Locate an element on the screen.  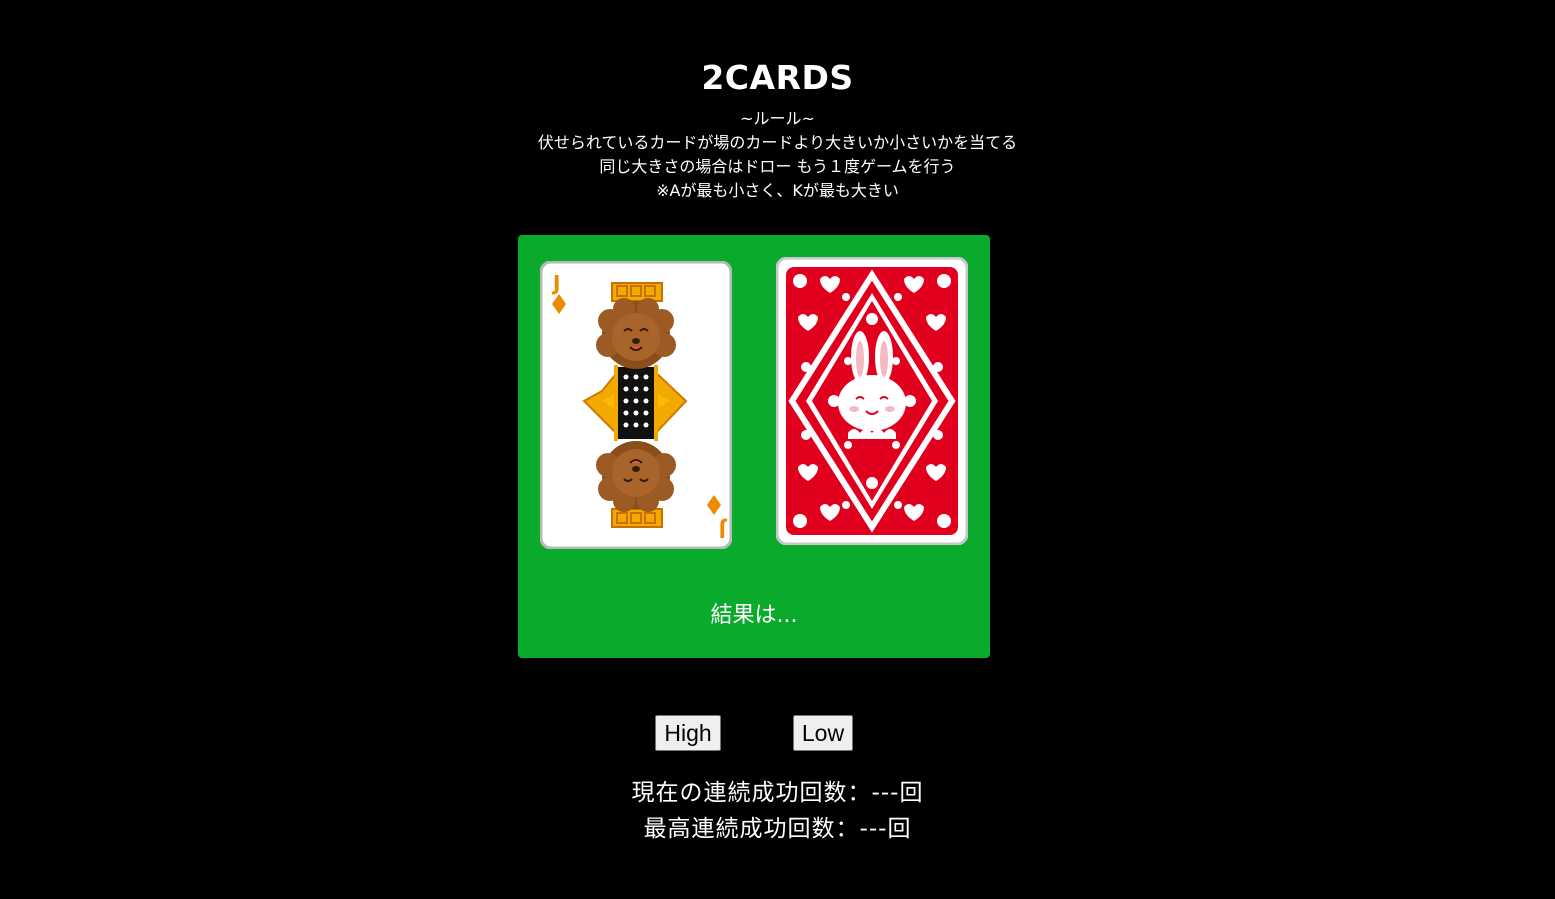
page-title: 2CARDS is located at coordinates (777, 77).